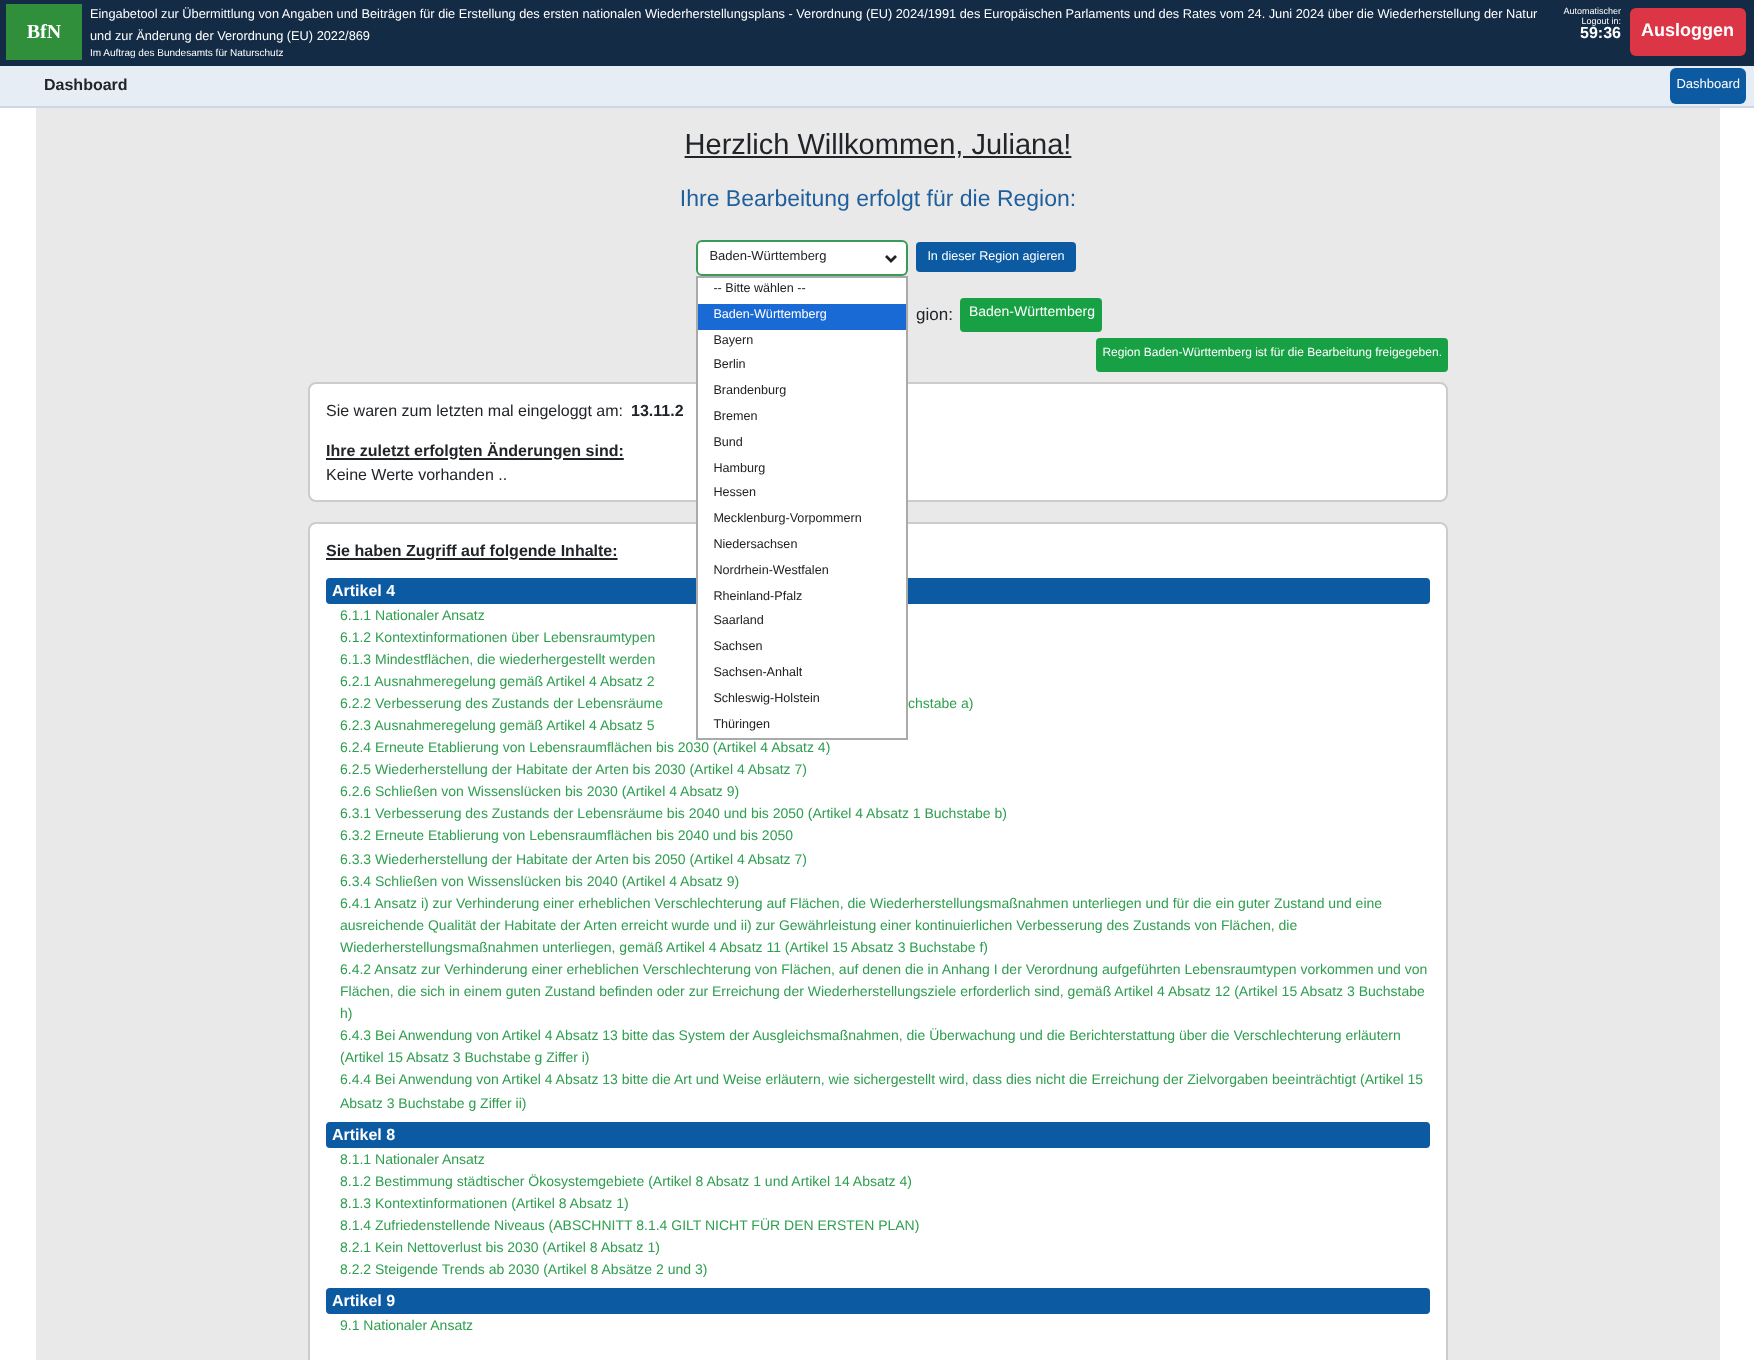 The image size is (1754, 1362). What do you see at coordinates (878, 1301) in the screenshot?
I see `section-header: Artikel 9` at bounding box center [878, 1301].